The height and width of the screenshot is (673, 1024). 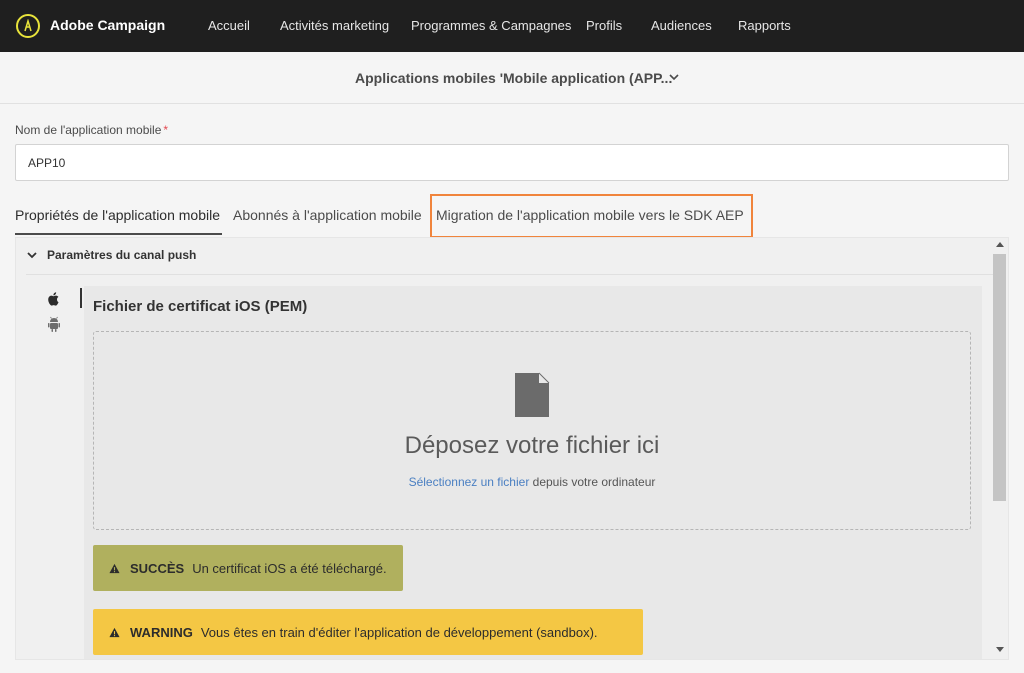 I want to click on nav-item-programmes-campagnes: Programmes & Campagnes, so click(x=491, y=25).